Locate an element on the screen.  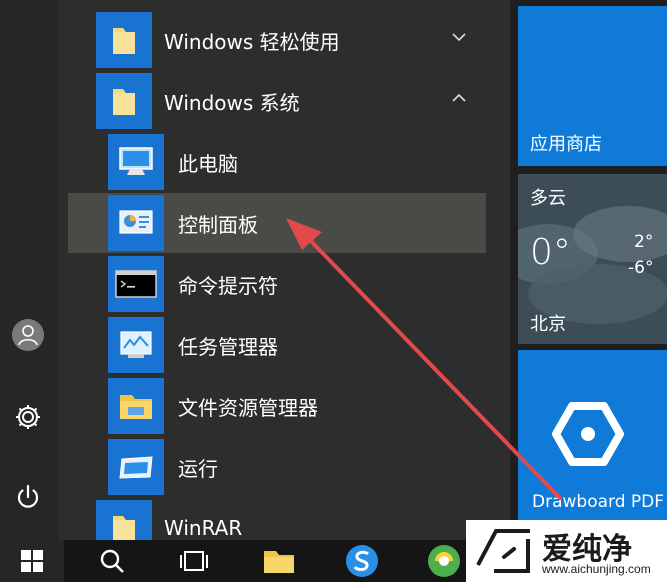
app-s-icon is located at coordinates (362, 561).